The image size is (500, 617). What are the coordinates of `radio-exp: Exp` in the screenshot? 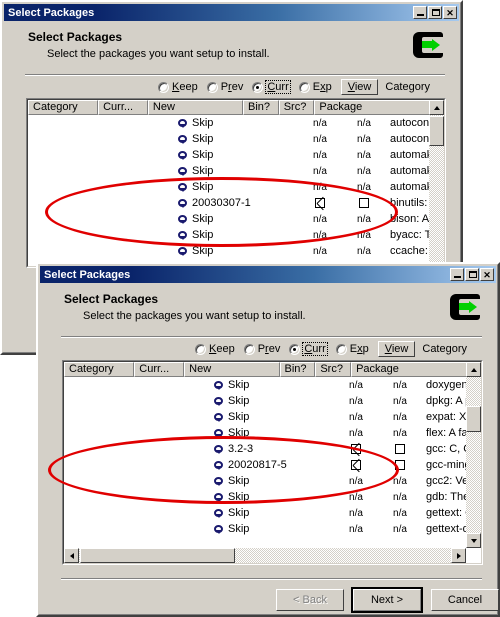 It's located at (315, 87).